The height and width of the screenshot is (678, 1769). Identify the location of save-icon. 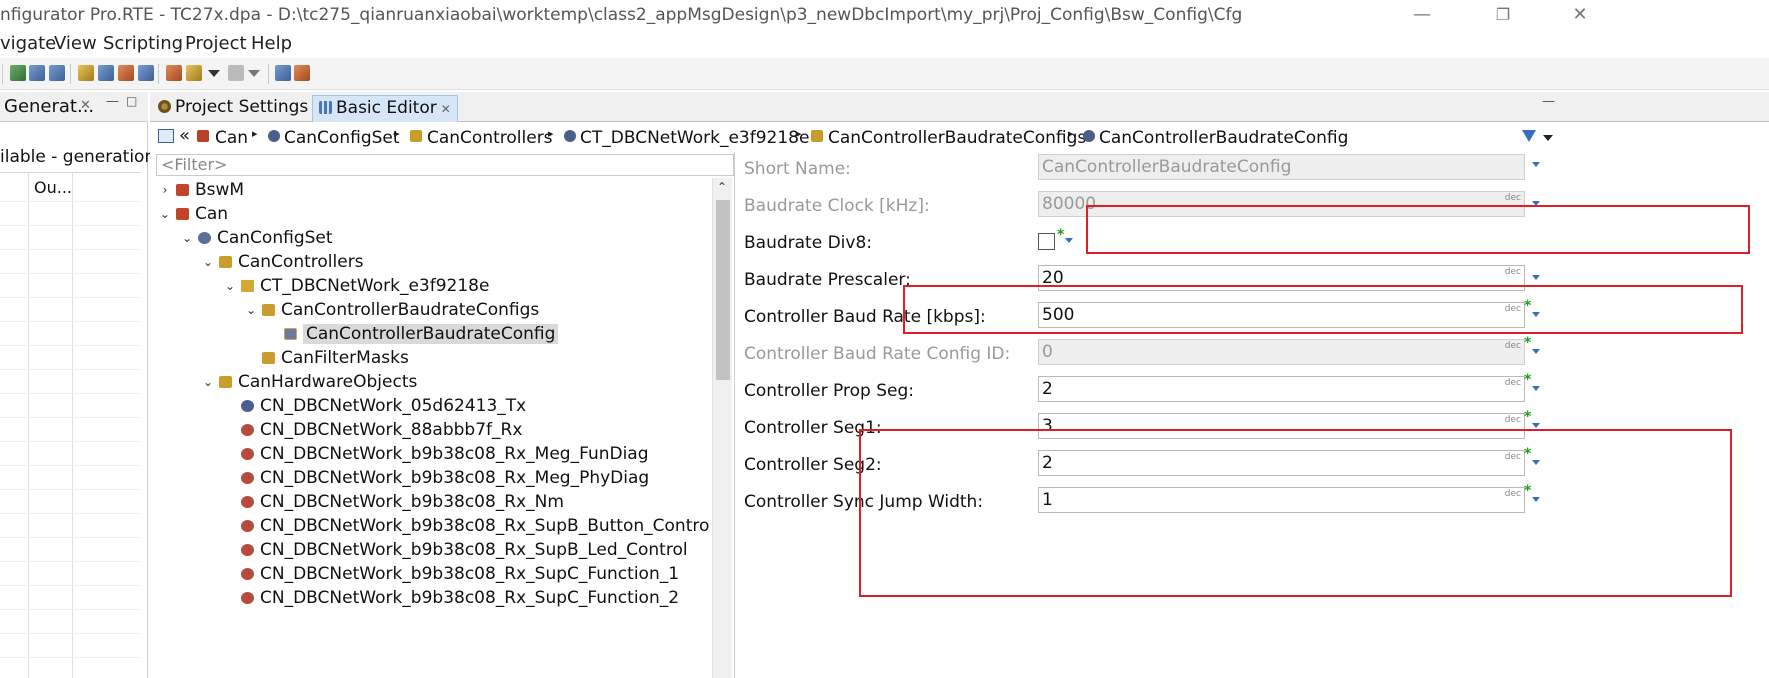
(57, 73).